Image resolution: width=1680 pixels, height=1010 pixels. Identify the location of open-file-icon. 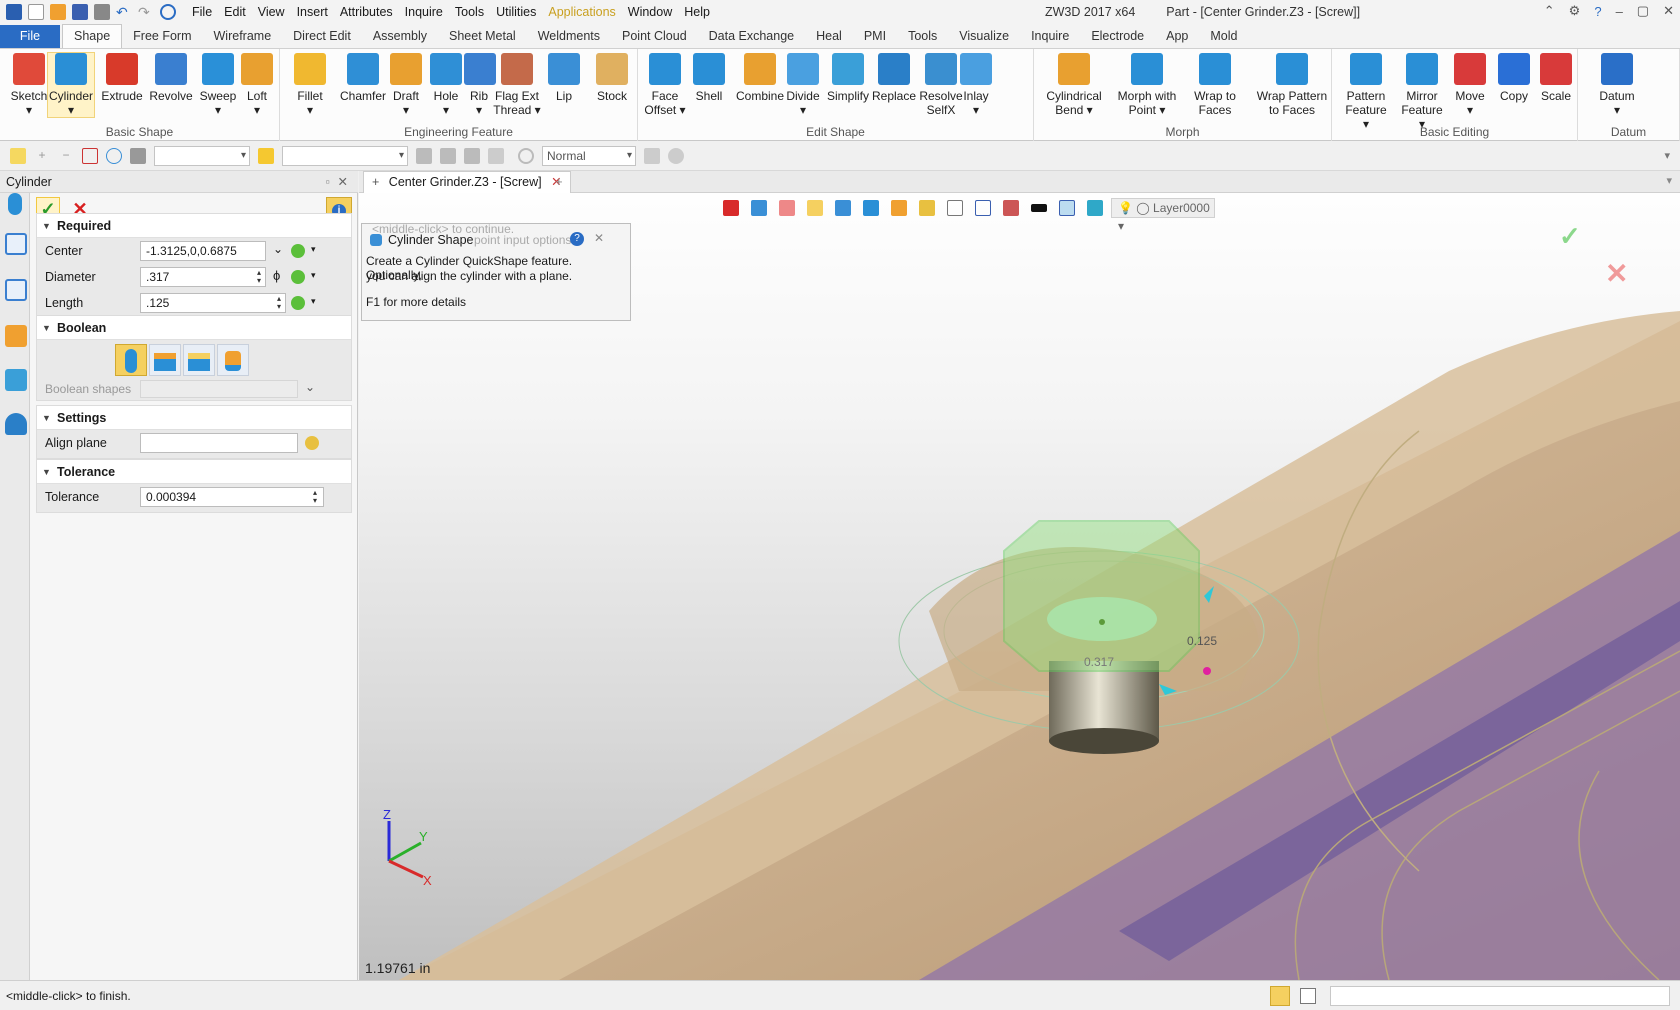
(58, 12).